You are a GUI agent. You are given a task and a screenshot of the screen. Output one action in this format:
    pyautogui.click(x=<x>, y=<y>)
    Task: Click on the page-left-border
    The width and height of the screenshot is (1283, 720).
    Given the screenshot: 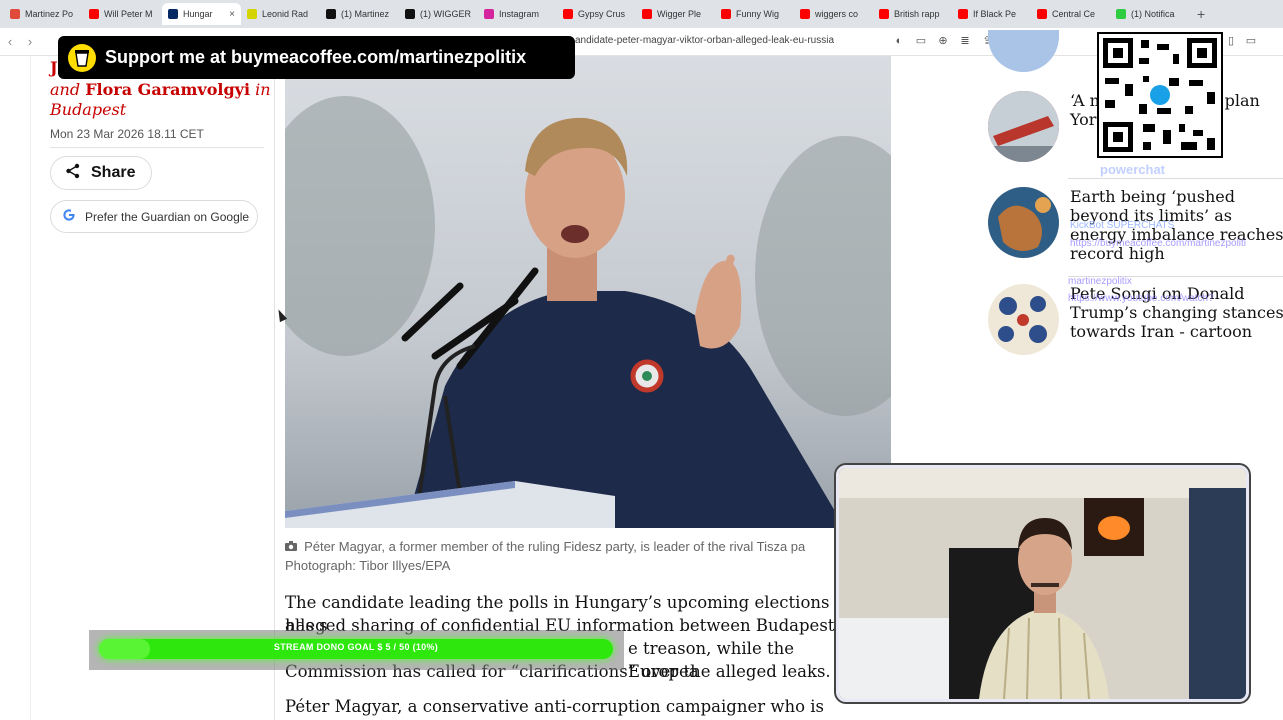 What is the action you would take?
    pyautogui.click(x=30, y=388)
    